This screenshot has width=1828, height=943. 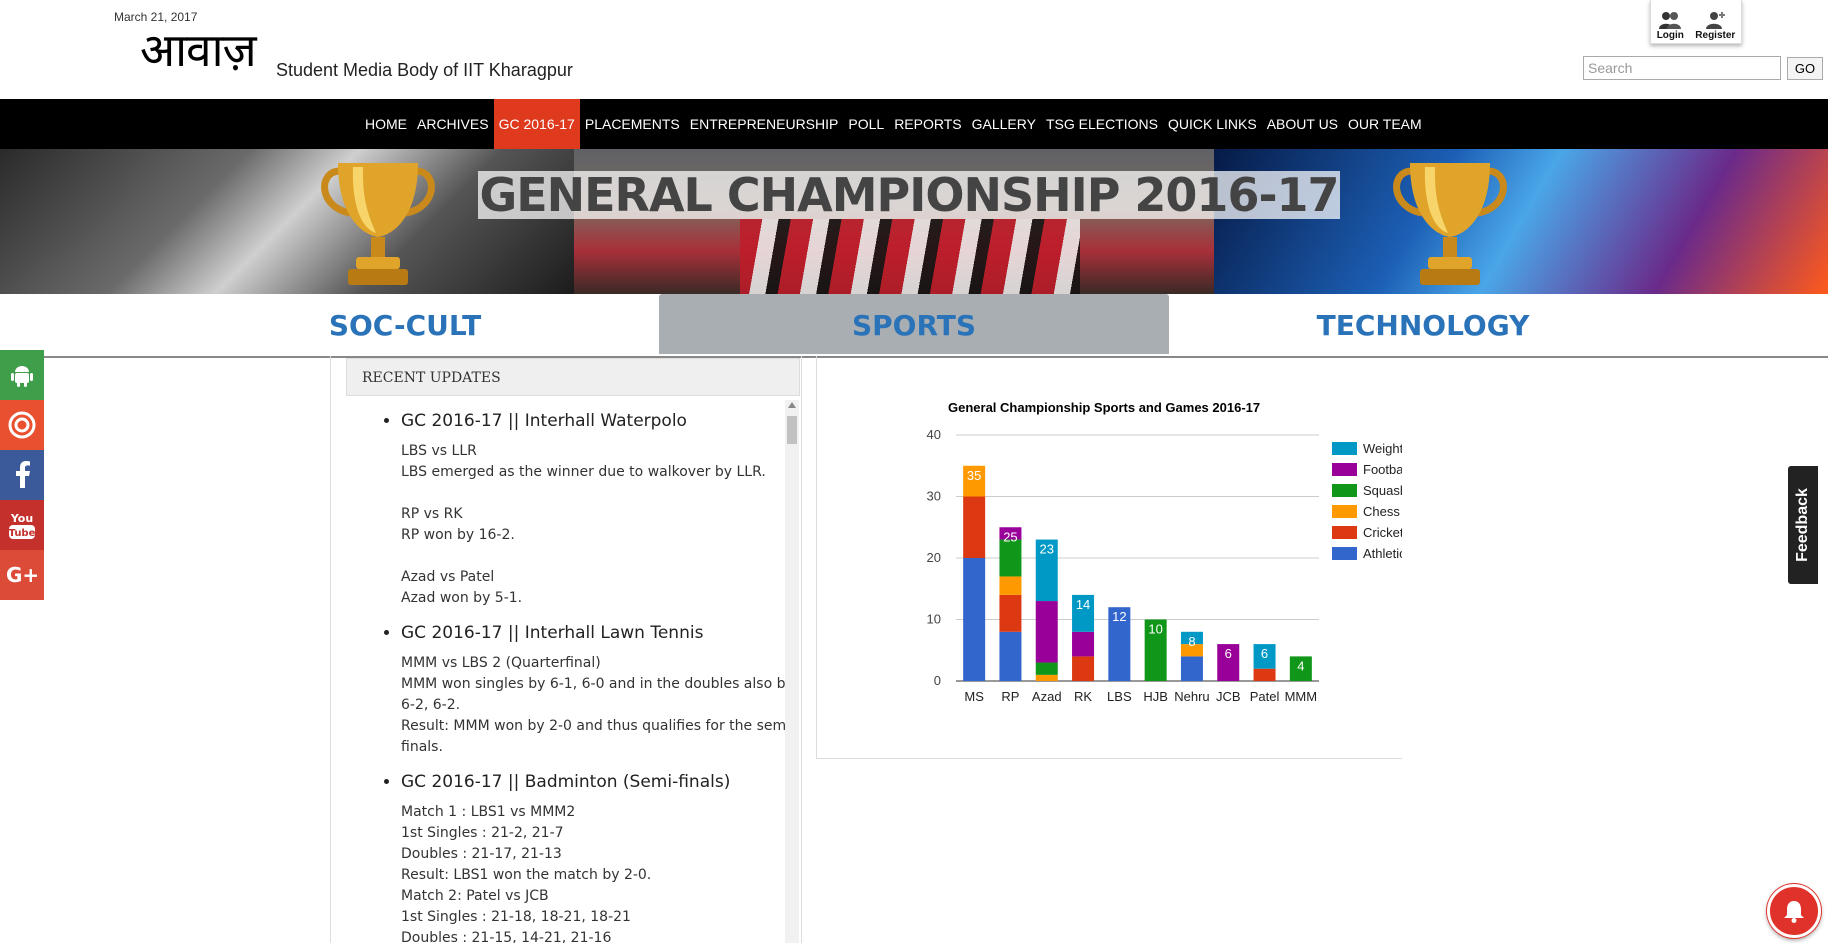 I want to click on nav-item-archives: ARCHIVES, so click(x=453, y=124).